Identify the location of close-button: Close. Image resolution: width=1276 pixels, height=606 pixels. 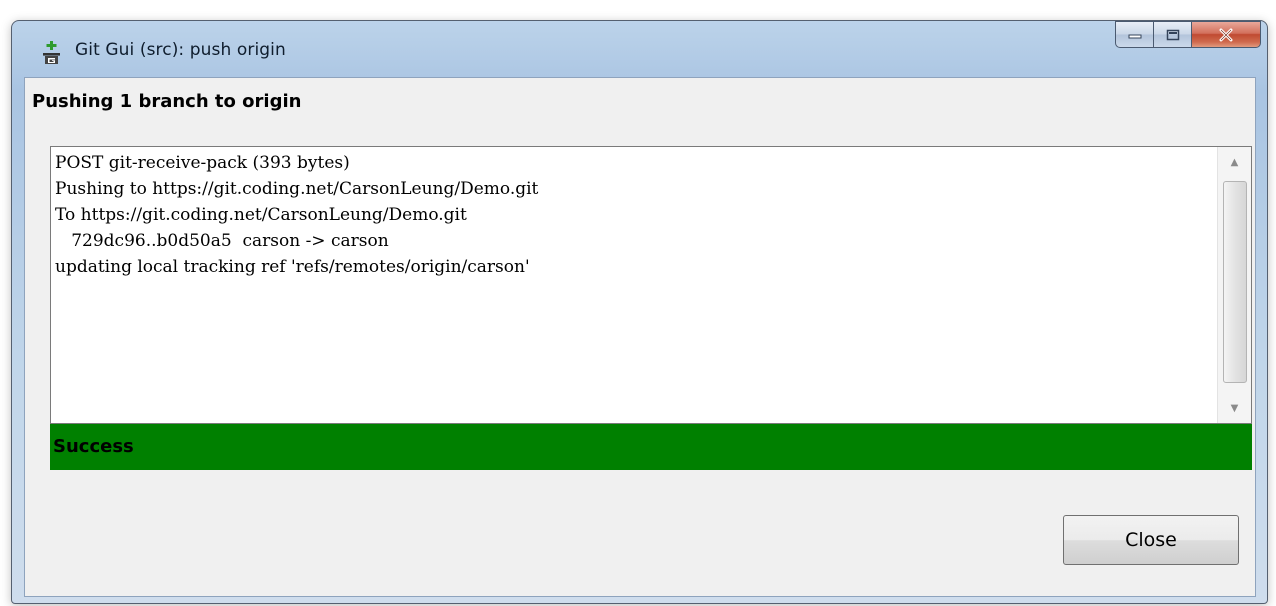
(1151, 540).